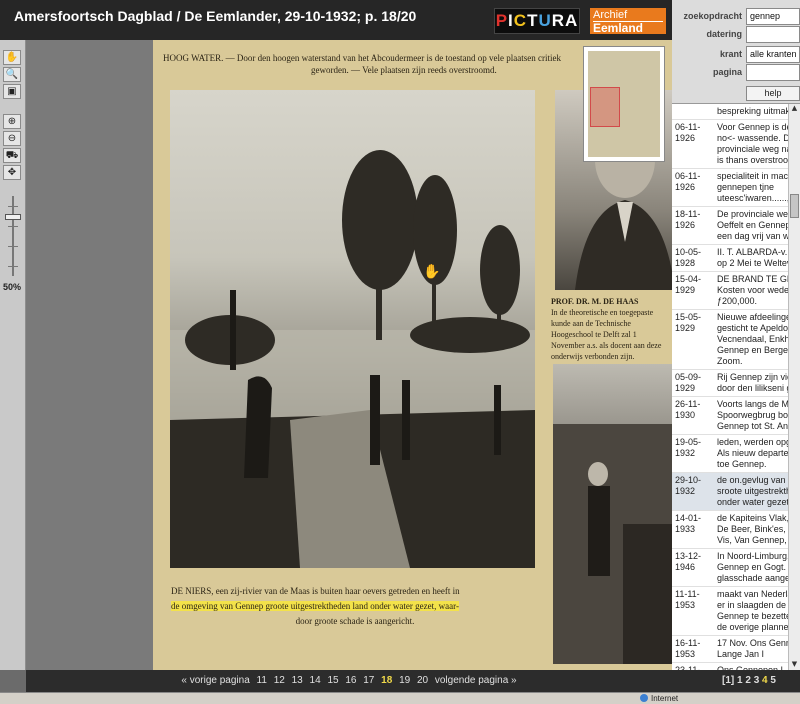  What do you see at coordinates (537, 21) in the screenshot?
I see `pictura-logo: P I C T U R A` at bounding box center [537, 21].